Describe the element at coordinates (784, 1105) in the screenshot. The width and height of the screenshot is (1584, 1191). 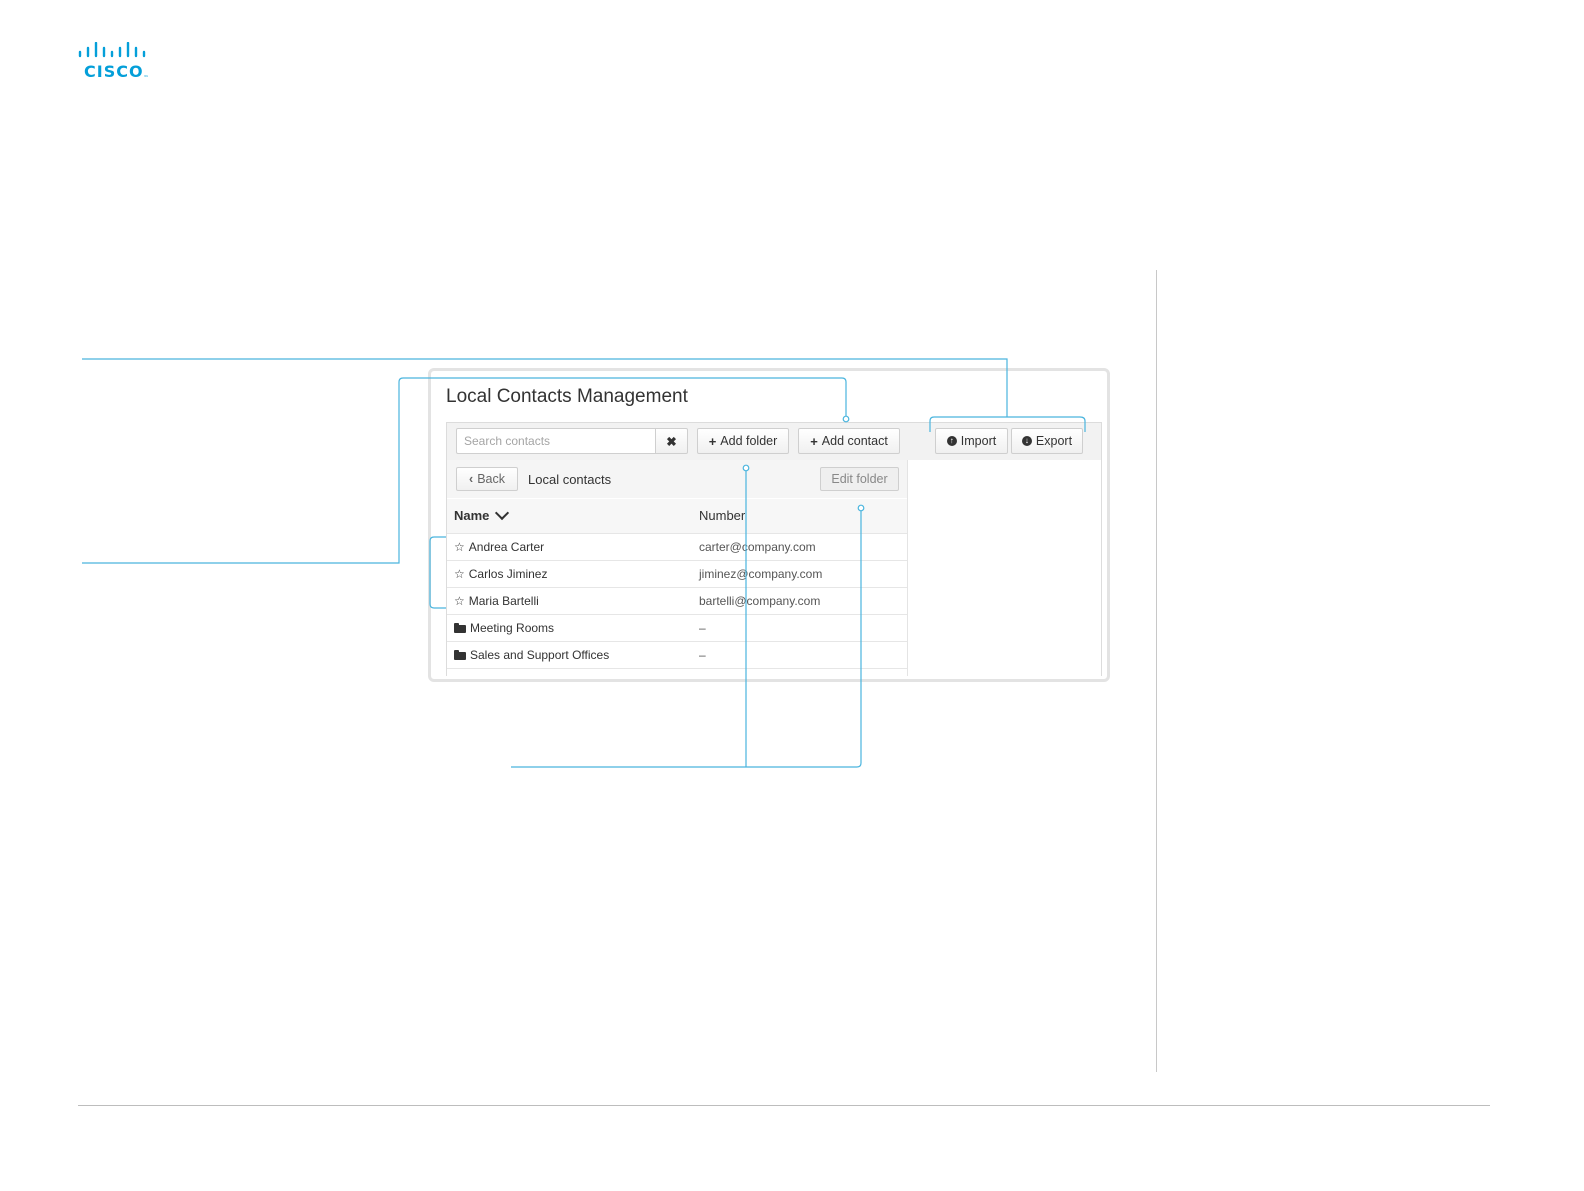
I see `footer-rule` at that location.